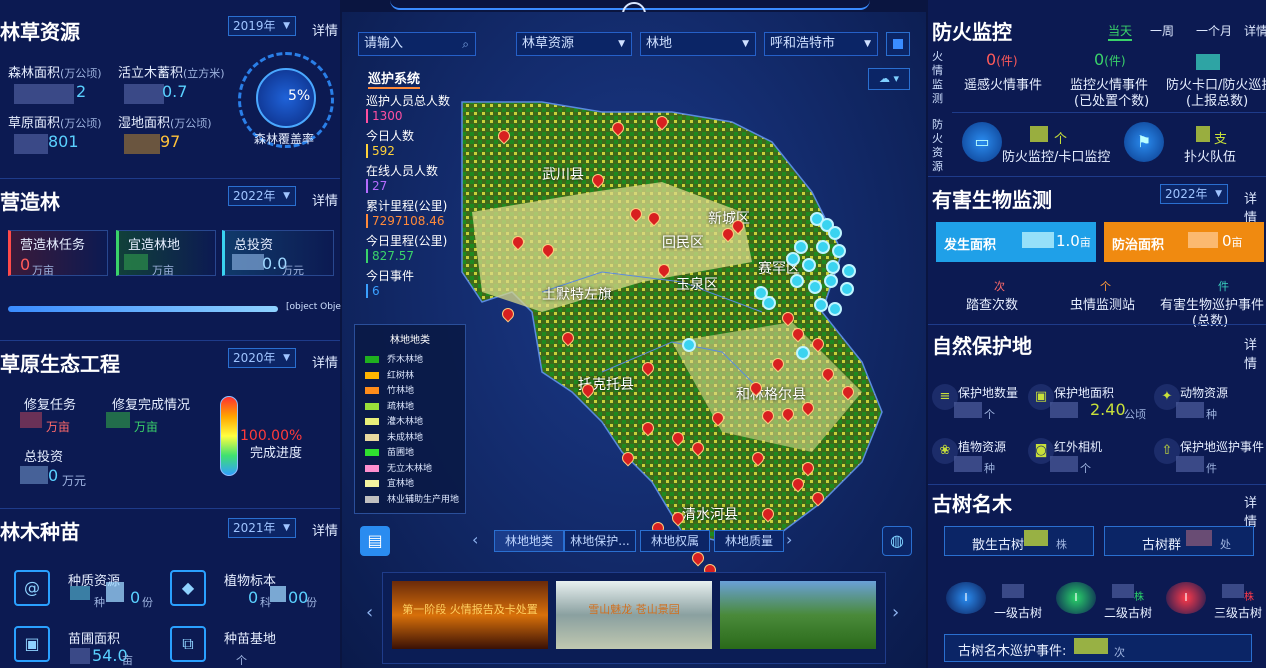 Image resolution: width=1266 pixels, height=668 pixels. I want to click on group-label: 古树群, so click(1162, 545).